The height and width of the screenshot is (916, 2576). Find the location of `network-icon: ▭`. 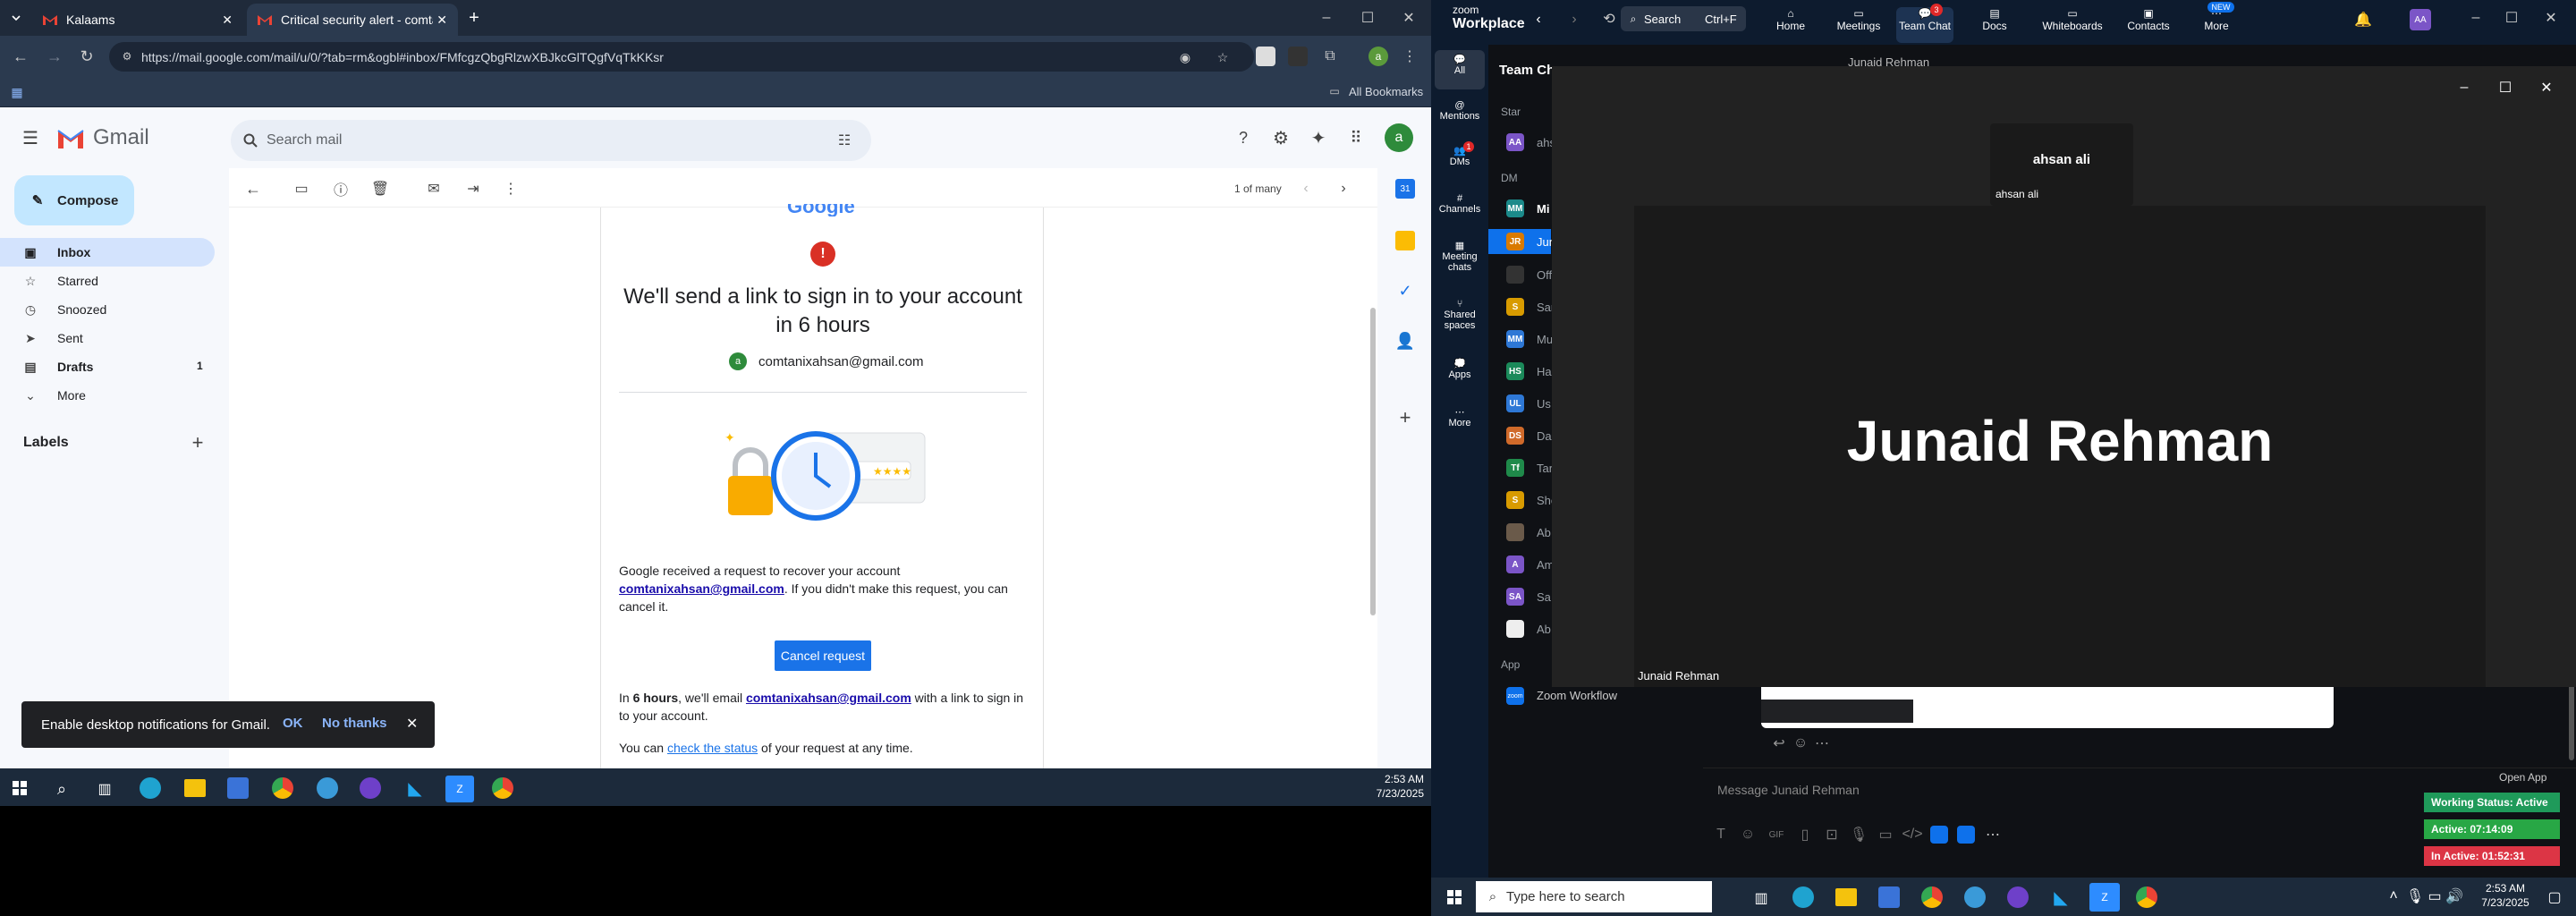

network-icon: ▭ is located at coordinates (2435, 896).